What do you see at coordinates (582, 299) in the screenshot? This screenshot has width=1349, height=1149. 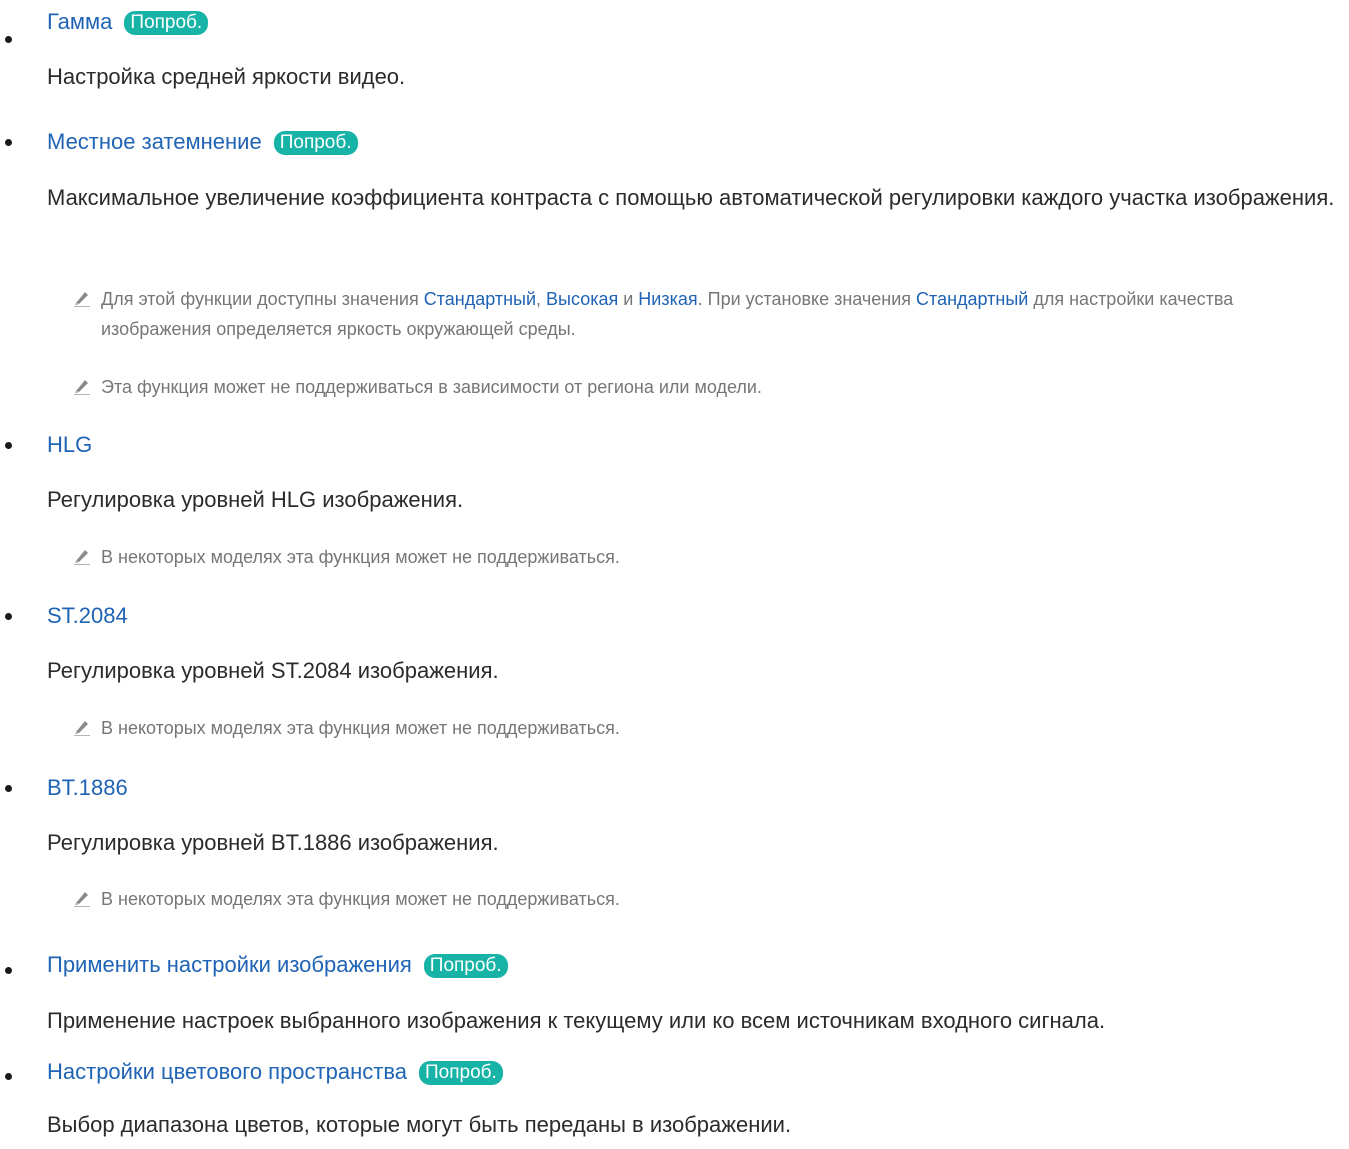 I see `option-high: Высокая` at bounding box center [582, 299].